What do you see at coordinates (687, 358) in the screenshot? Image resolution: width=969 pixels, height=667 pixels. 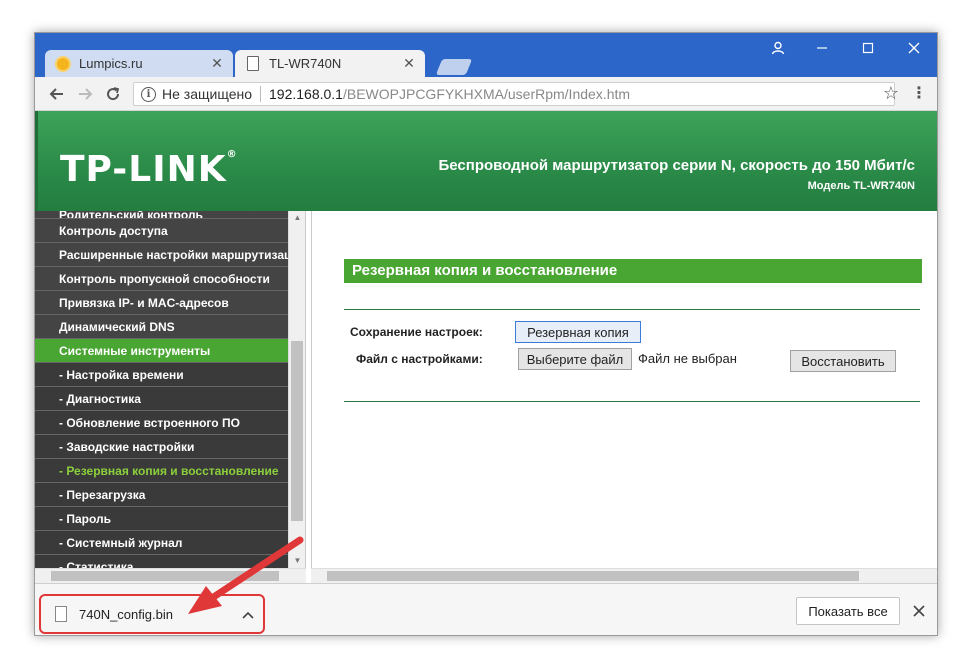 I see `no-file-text: Файл не выбран` at bounding box center [687, 358].